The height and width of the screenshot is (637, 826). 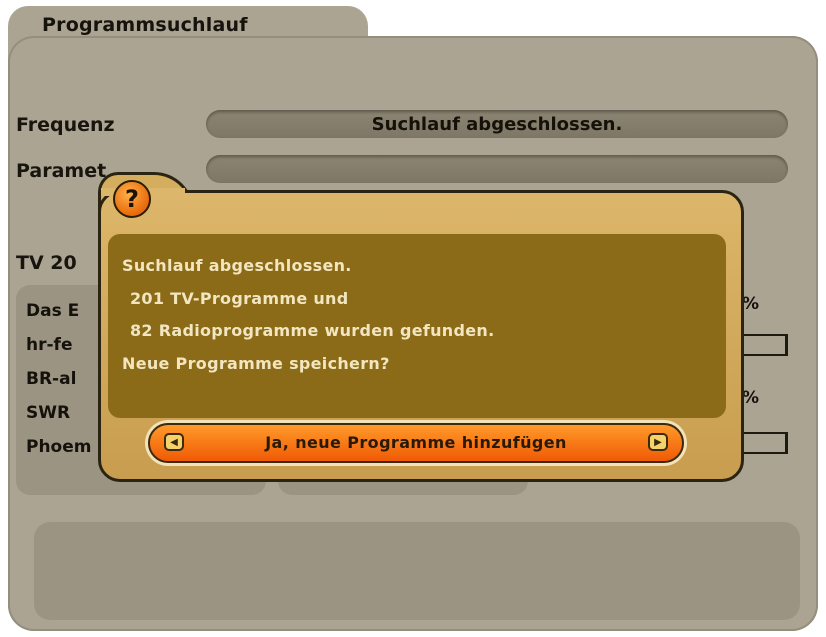 I want to click on frequency-label: Frequenz, so click(x=65, y=125).